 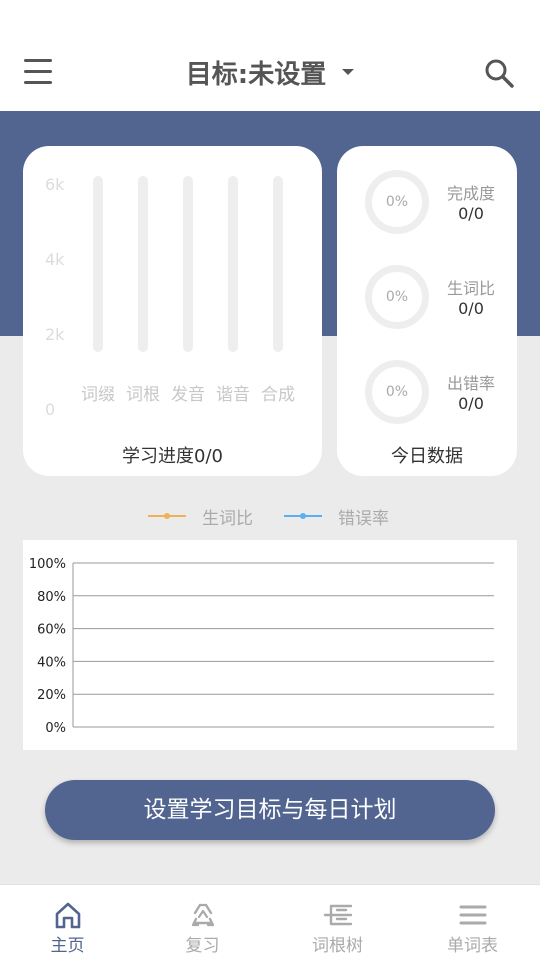 I want to click on bar-label: 发音, so click(x=188, y=395).